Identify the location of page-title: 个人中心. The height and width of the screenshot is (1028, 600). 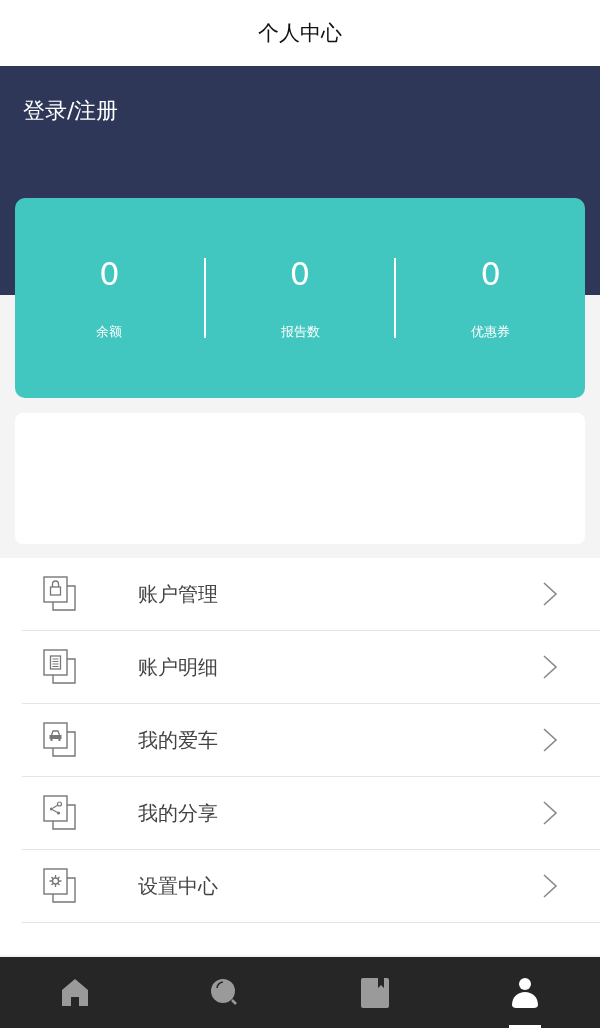
(300, 33).